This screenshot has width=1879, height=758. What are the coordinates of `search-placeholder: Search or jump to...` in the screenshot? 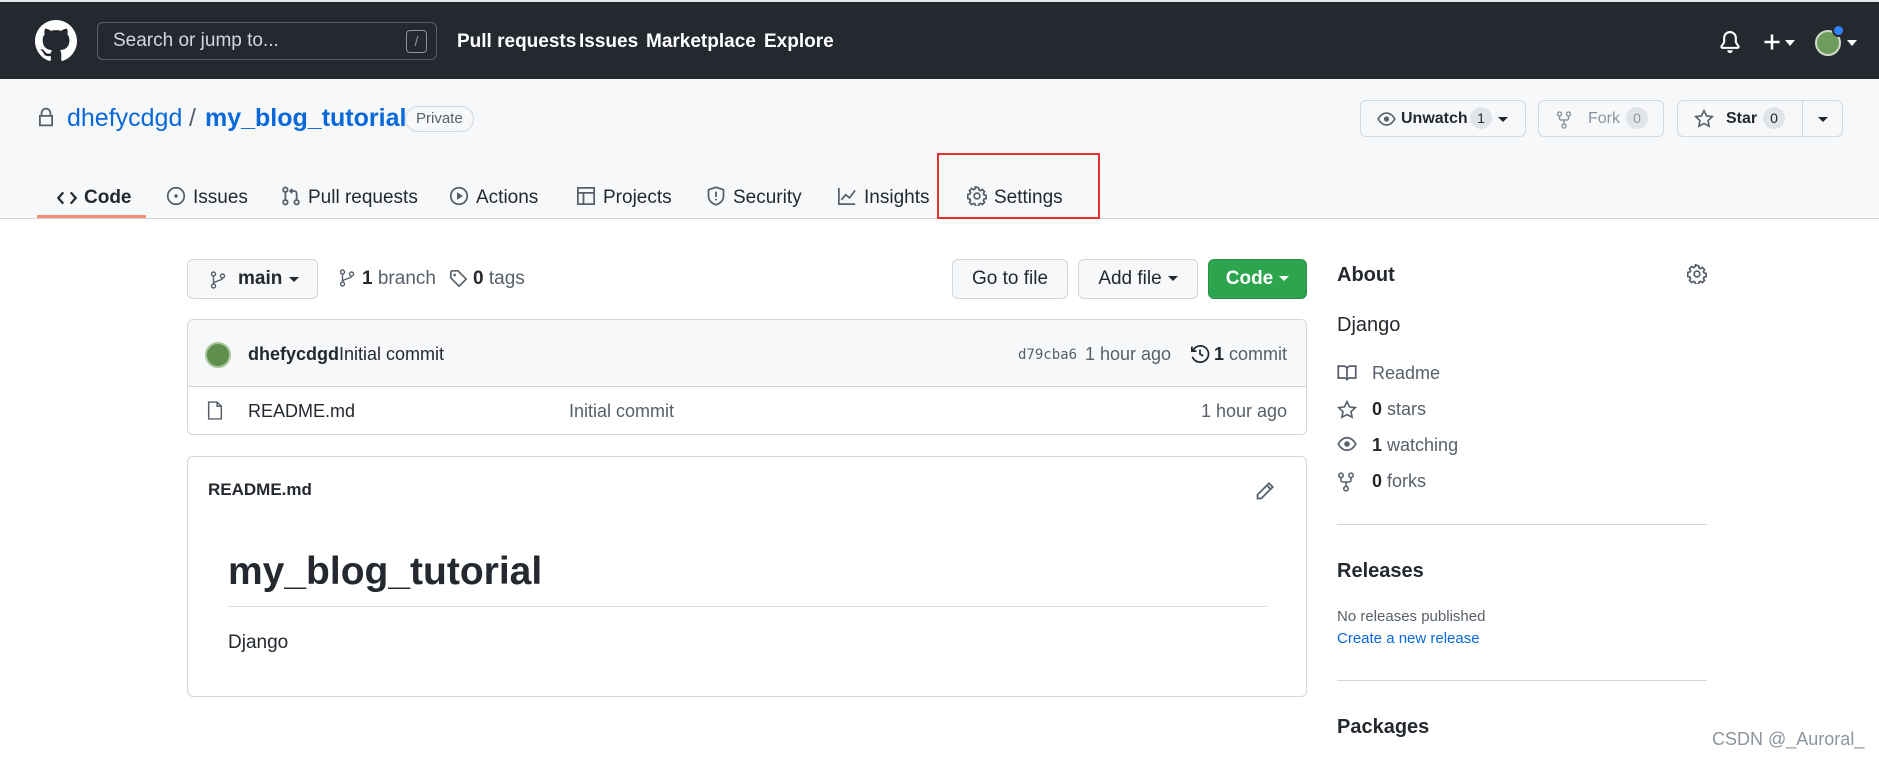 It's located at (196, 40).